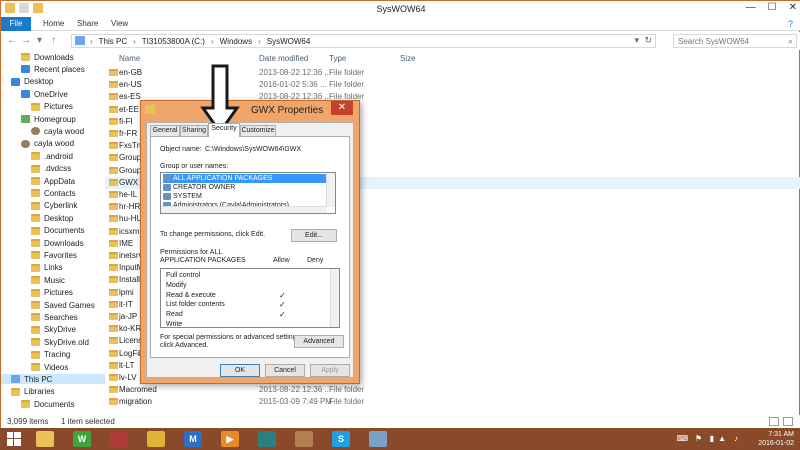 Image resolution: width=800 pixels, height=450 pixels. I want to click on refresh-icon: ↻, so click(648, 40).